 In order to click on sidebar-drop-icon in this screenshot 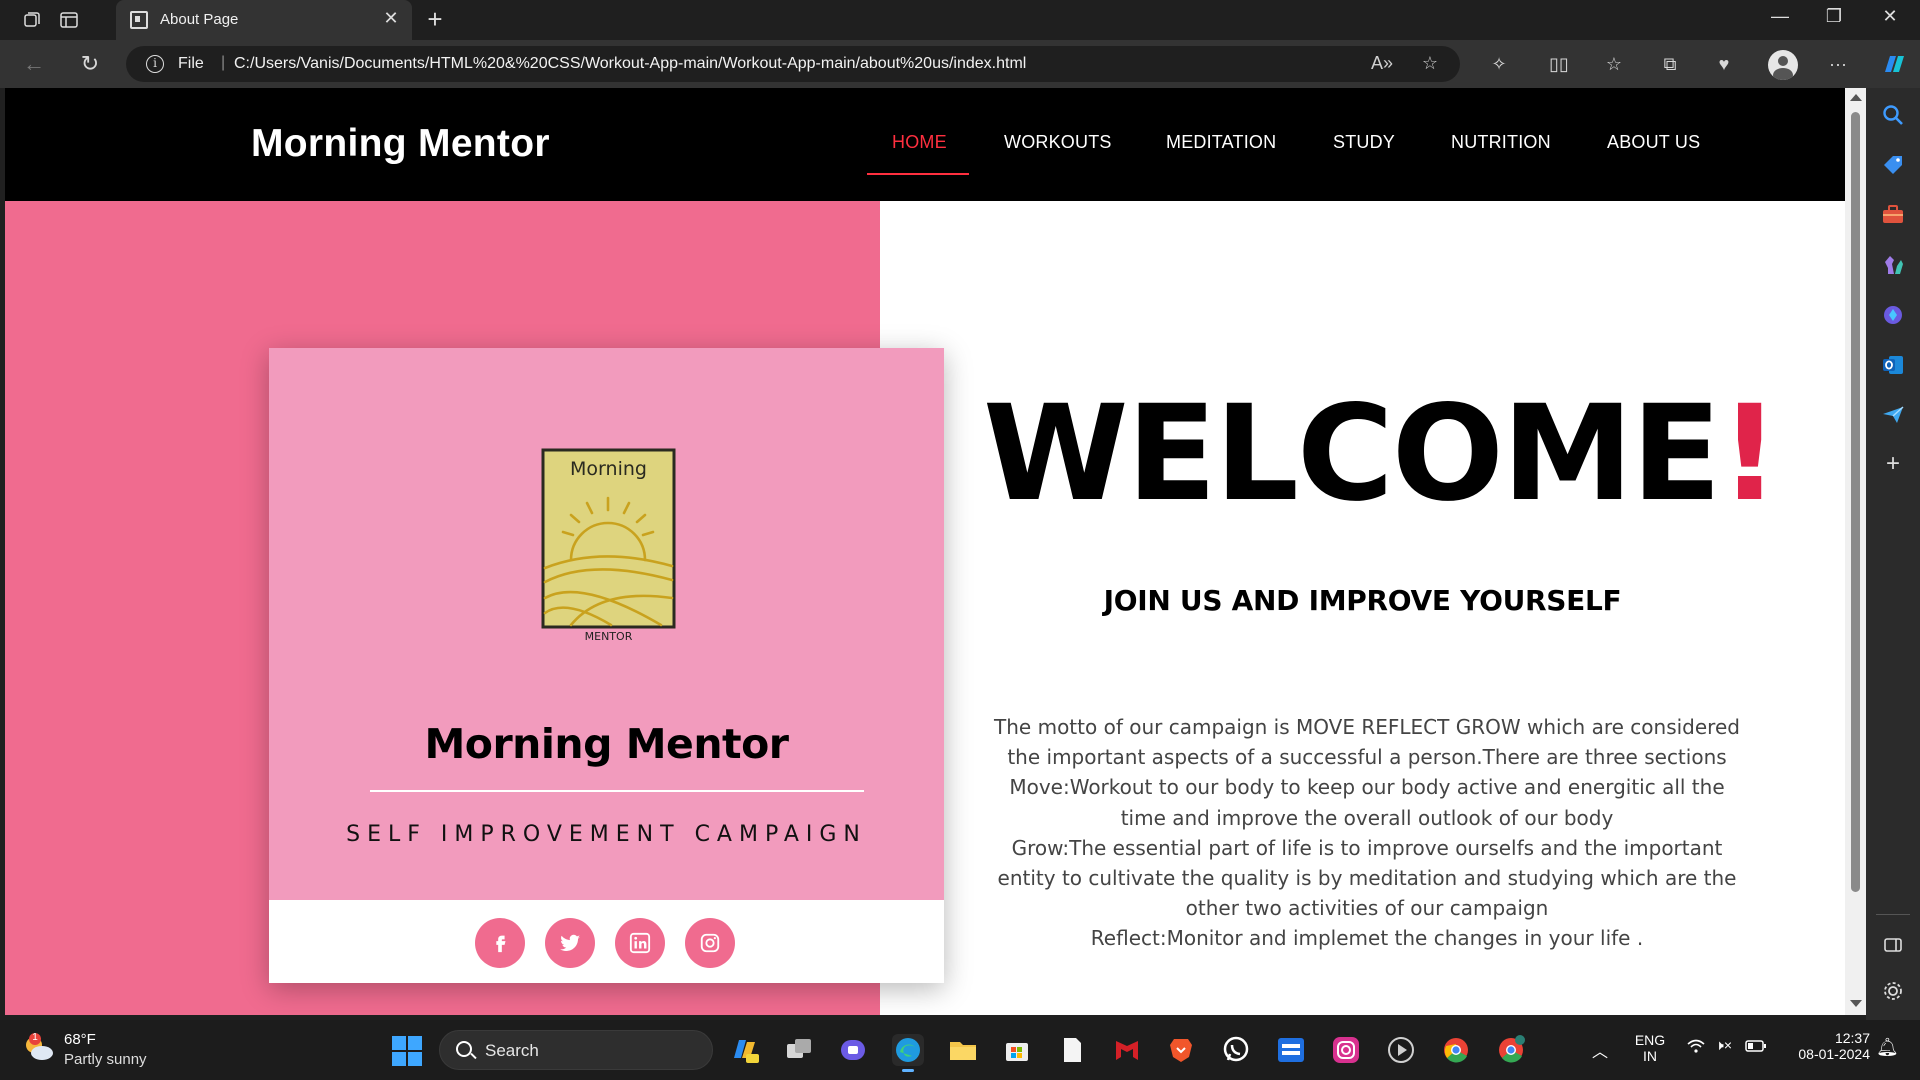, I will do `click(1893, 415)`.